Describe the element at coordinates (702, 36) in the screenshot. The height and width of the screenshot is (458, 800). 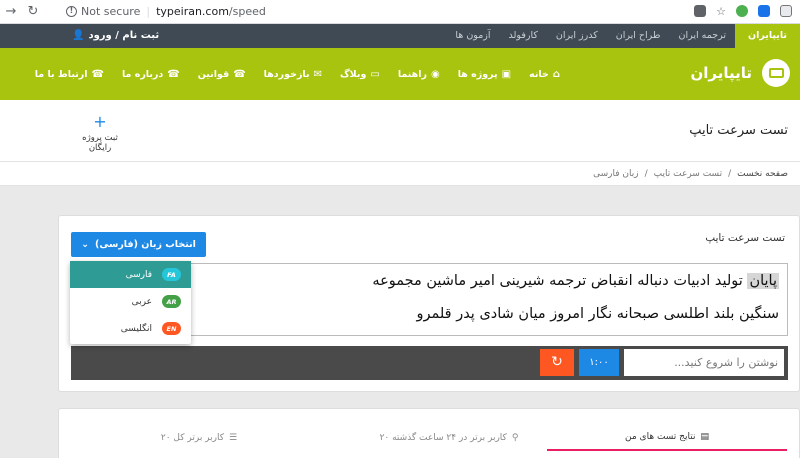
I see `network-tab-tarjome: ترجمه ایران` at that location.